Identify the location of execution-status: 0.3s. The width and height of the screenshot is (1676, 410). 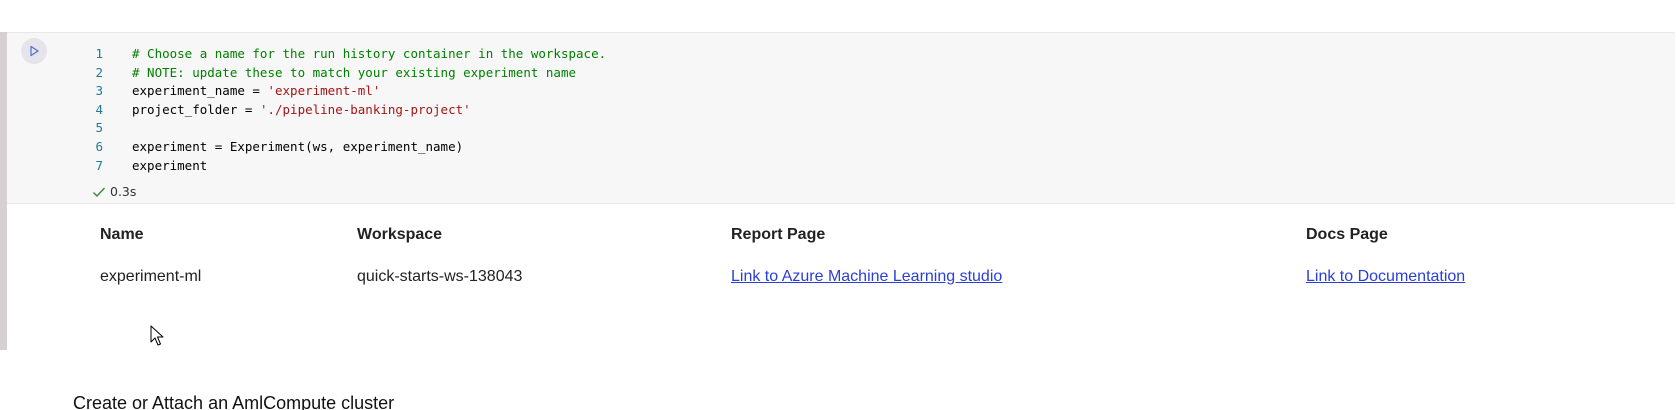
(114, 191).